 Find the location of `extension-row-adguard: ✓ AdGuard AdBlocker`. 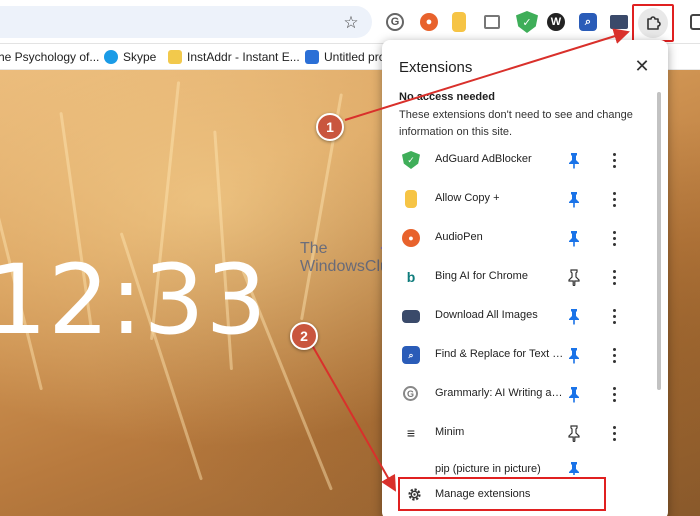

extension-row-adguard: ✓ AdGuard AdBlocker is located at coordinates (519, 160).